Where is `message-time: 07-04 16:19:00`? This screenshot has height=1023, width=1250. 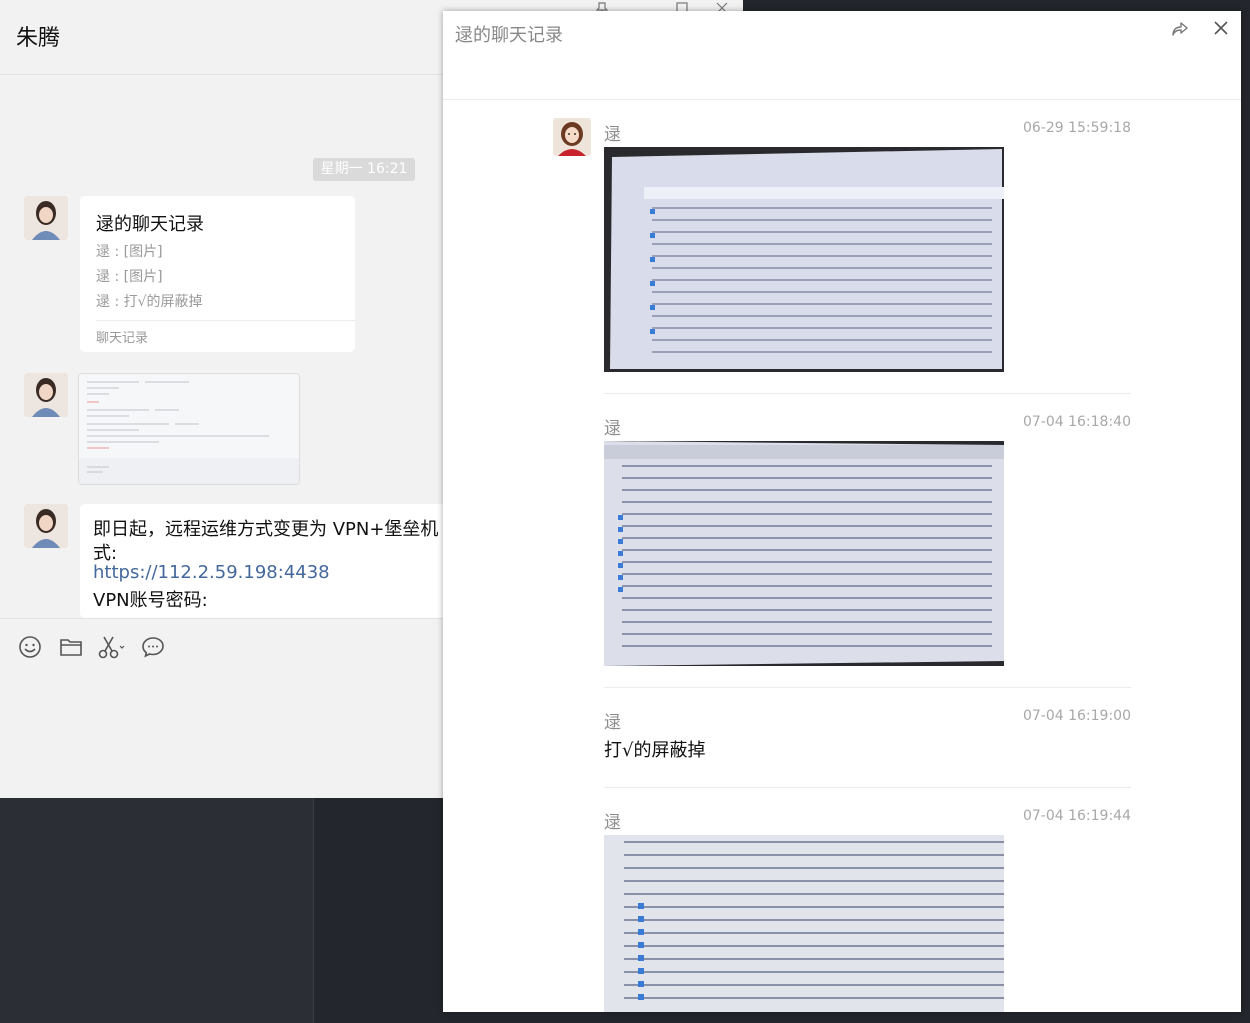
message-time: 07-04 16:19:00 is located at coordinates (1076, 716).